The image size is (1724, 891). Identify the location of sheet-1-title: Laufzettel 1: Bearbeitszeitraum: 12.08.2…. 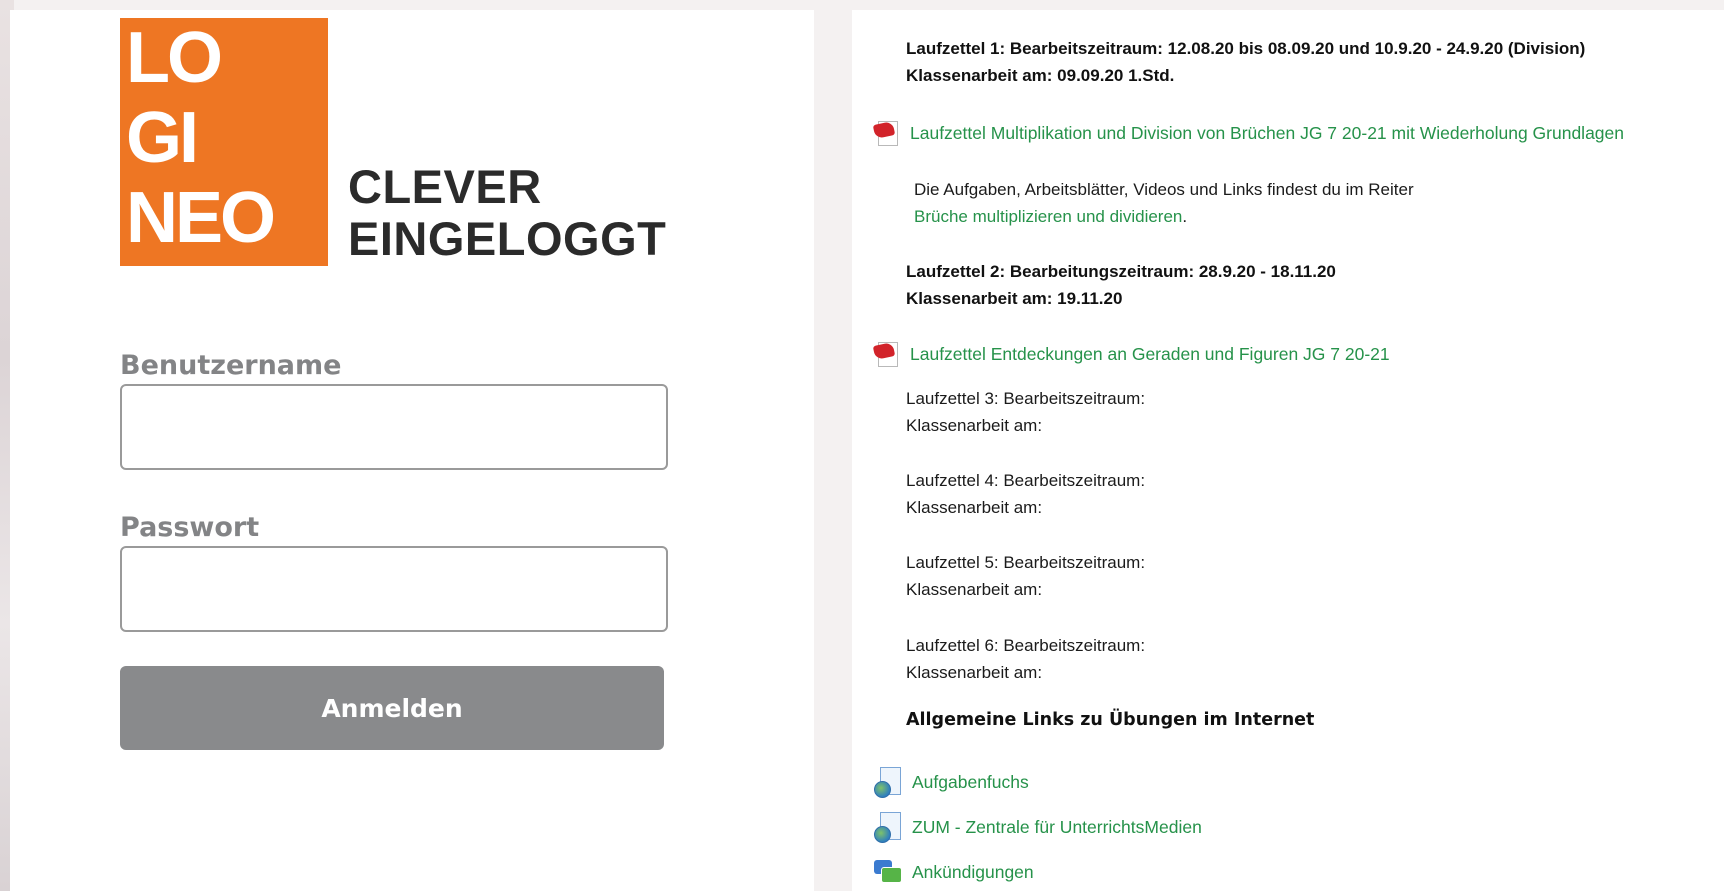
(1246, 48).